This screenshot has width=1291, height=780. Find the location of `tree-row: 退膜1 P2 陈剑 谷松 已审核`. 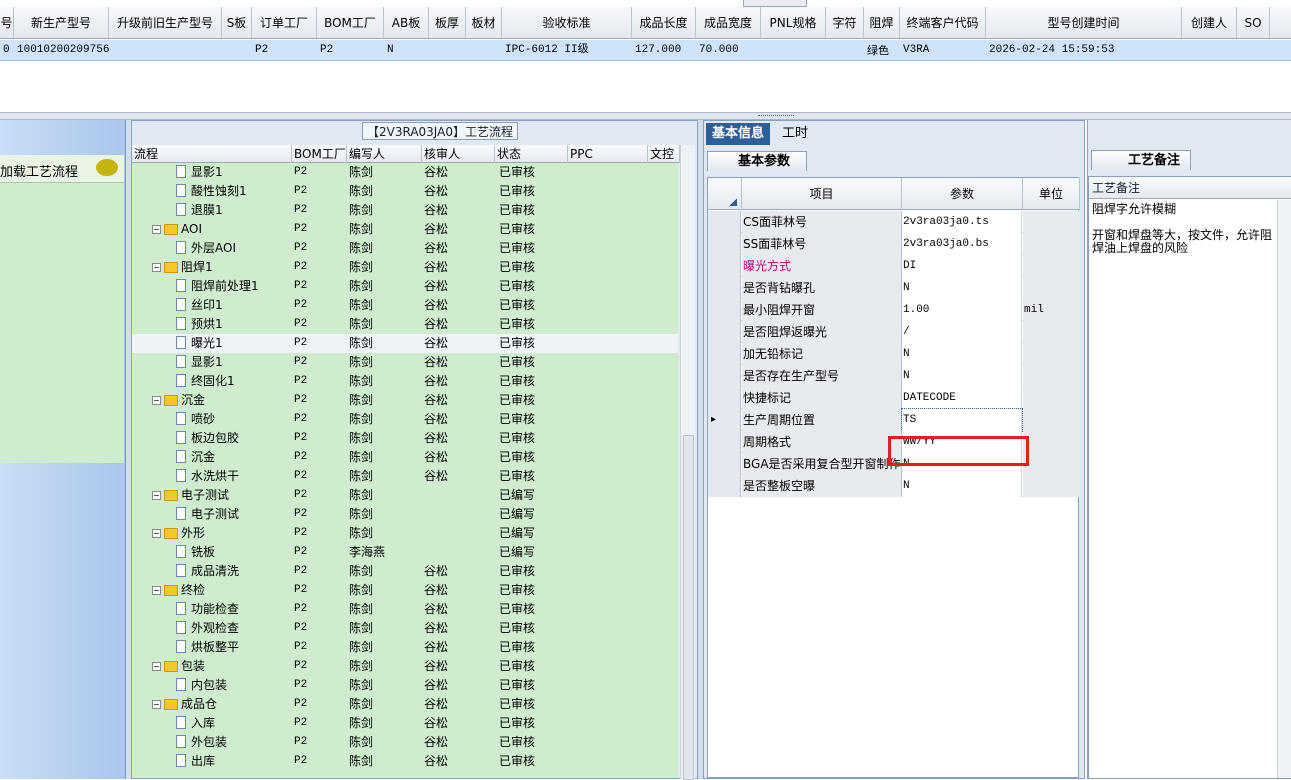

tree-row: 退膜1 P2 陈剑 谷松 已审核 is located at coordinates (405, 210).